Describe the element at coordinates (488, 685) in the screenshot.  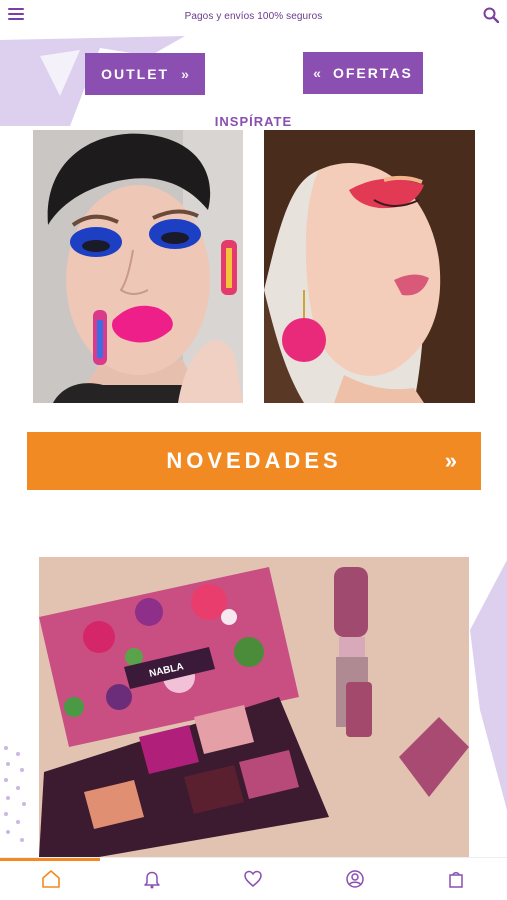
I see `decorative-shape-right` at that location.